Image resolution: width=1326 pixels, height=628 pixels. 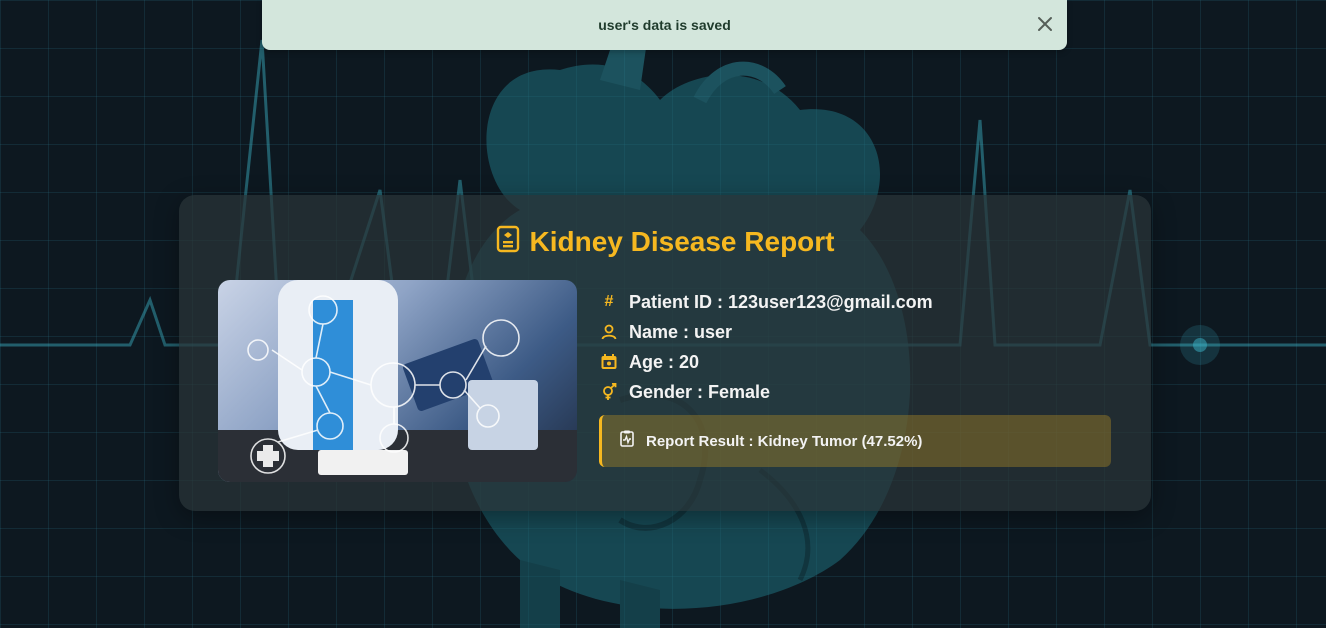 What do you see at coordinates (609, 332) in the screenshot?
I see `user-icon` at bounding box center [609, 332].